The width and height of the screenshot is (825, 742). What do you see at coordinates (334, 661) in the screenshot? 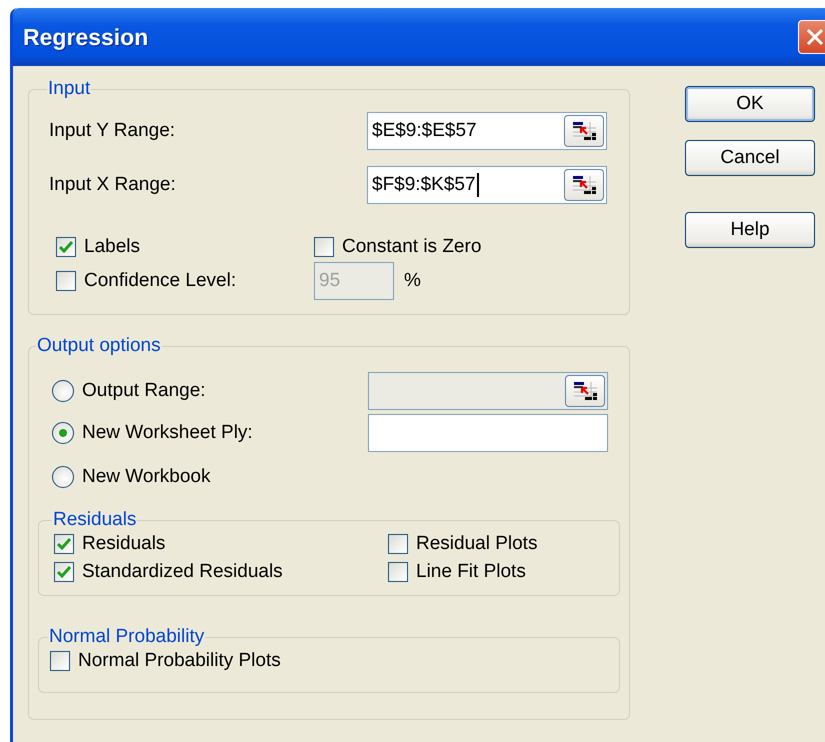
I see `checkbox: Normal Probability Plots` at bounding box center [334, 661].